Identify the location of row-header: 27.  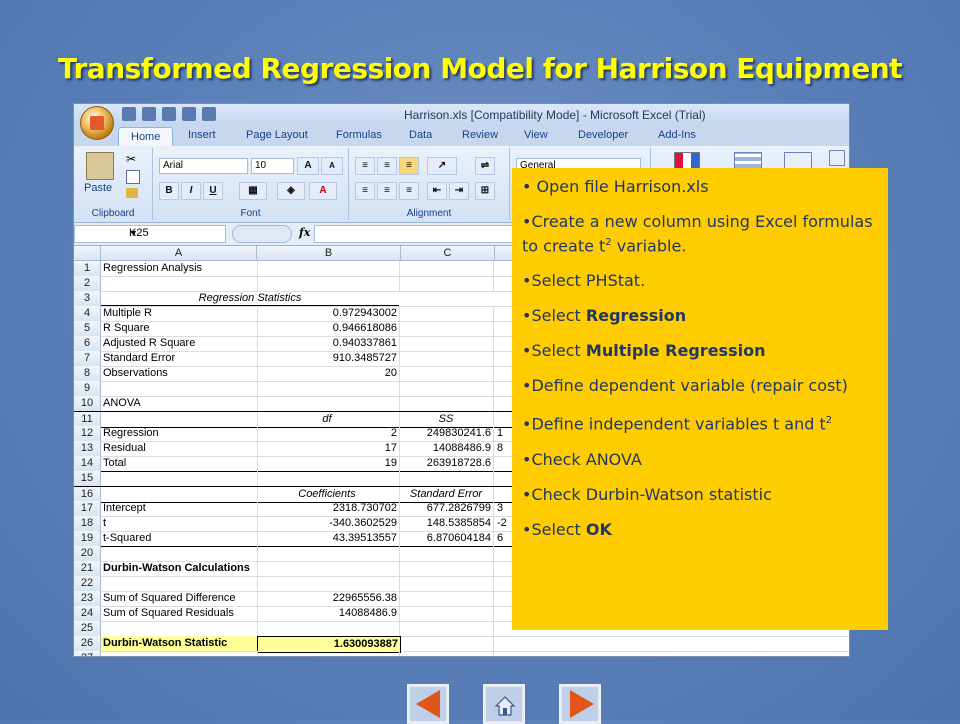
(87, 653).